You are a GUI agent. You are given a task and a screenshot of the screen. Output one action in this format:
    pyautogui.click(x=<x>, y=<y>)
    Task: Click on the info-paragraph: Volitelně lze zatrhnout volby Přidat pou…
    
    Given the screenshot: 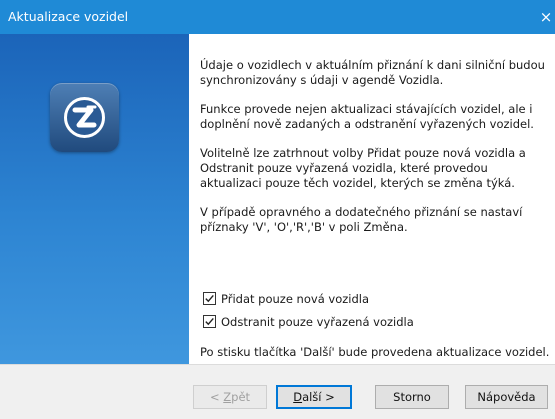 What is the action you would take?
    pyautogui.click(x=363, y=168)
    